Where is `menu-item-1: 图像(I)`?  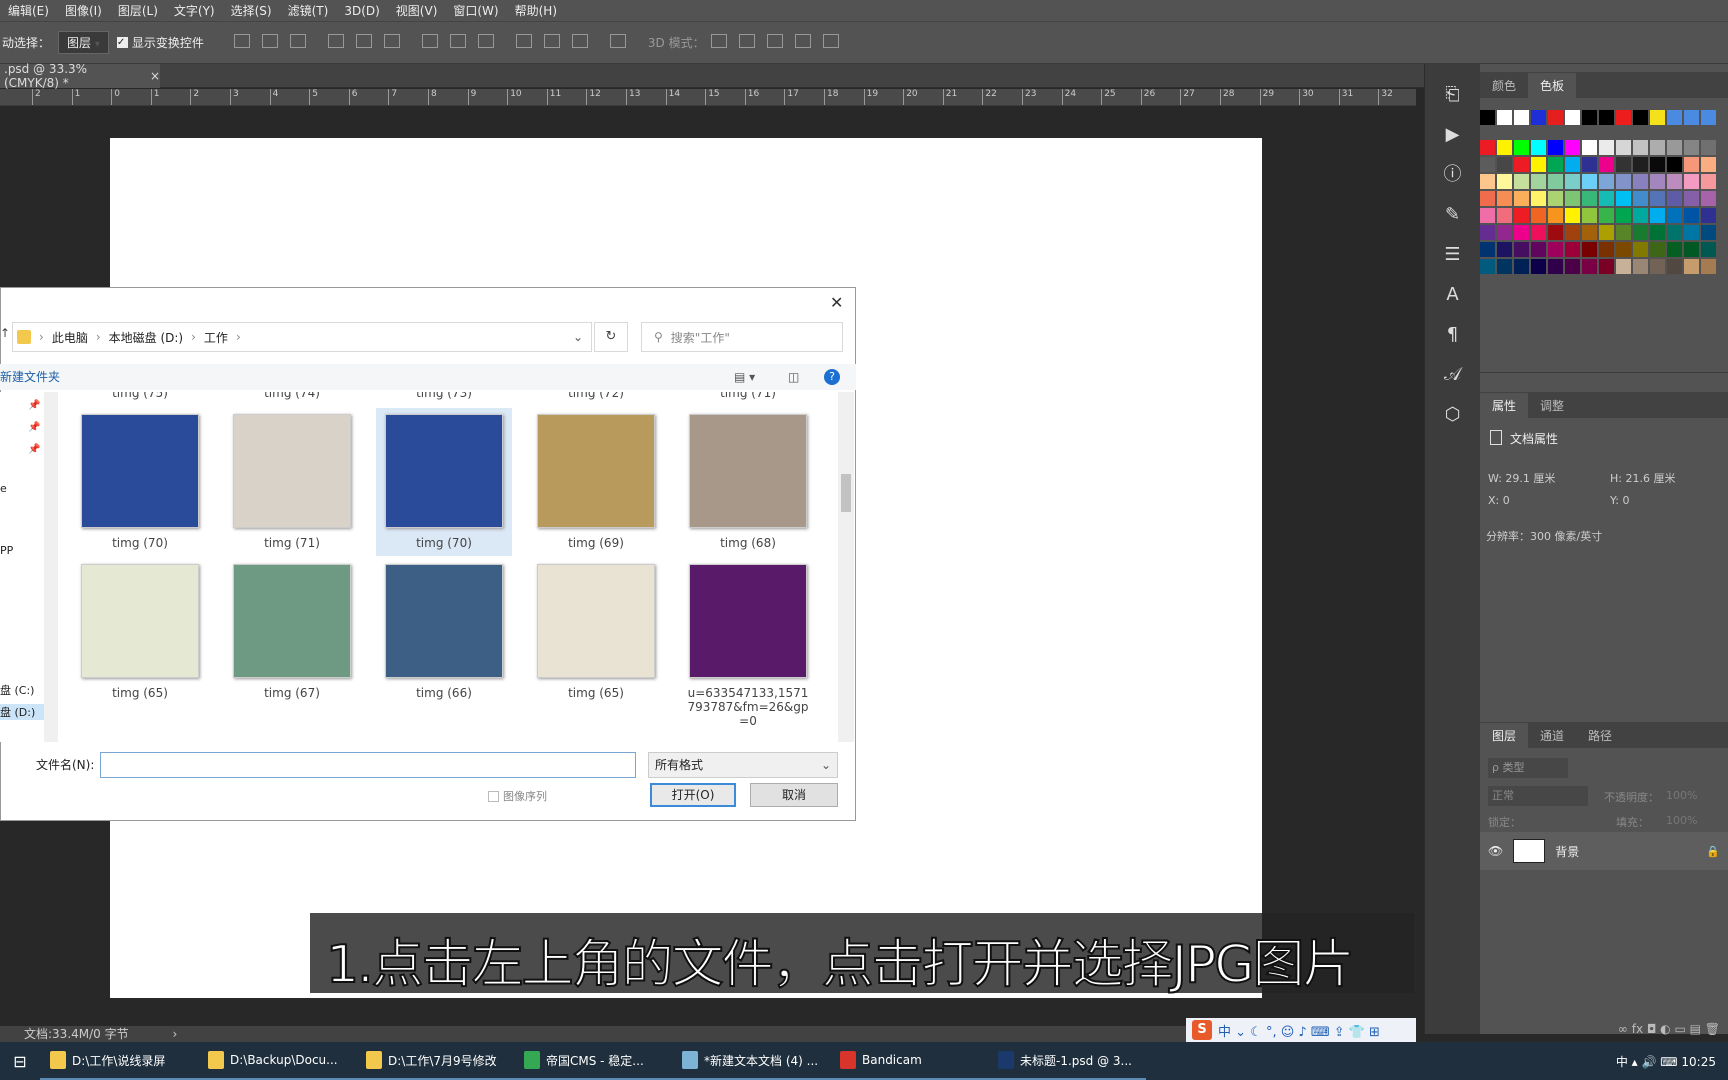 menu-item-1: 图像(I) is located at coordinates (83, 10).